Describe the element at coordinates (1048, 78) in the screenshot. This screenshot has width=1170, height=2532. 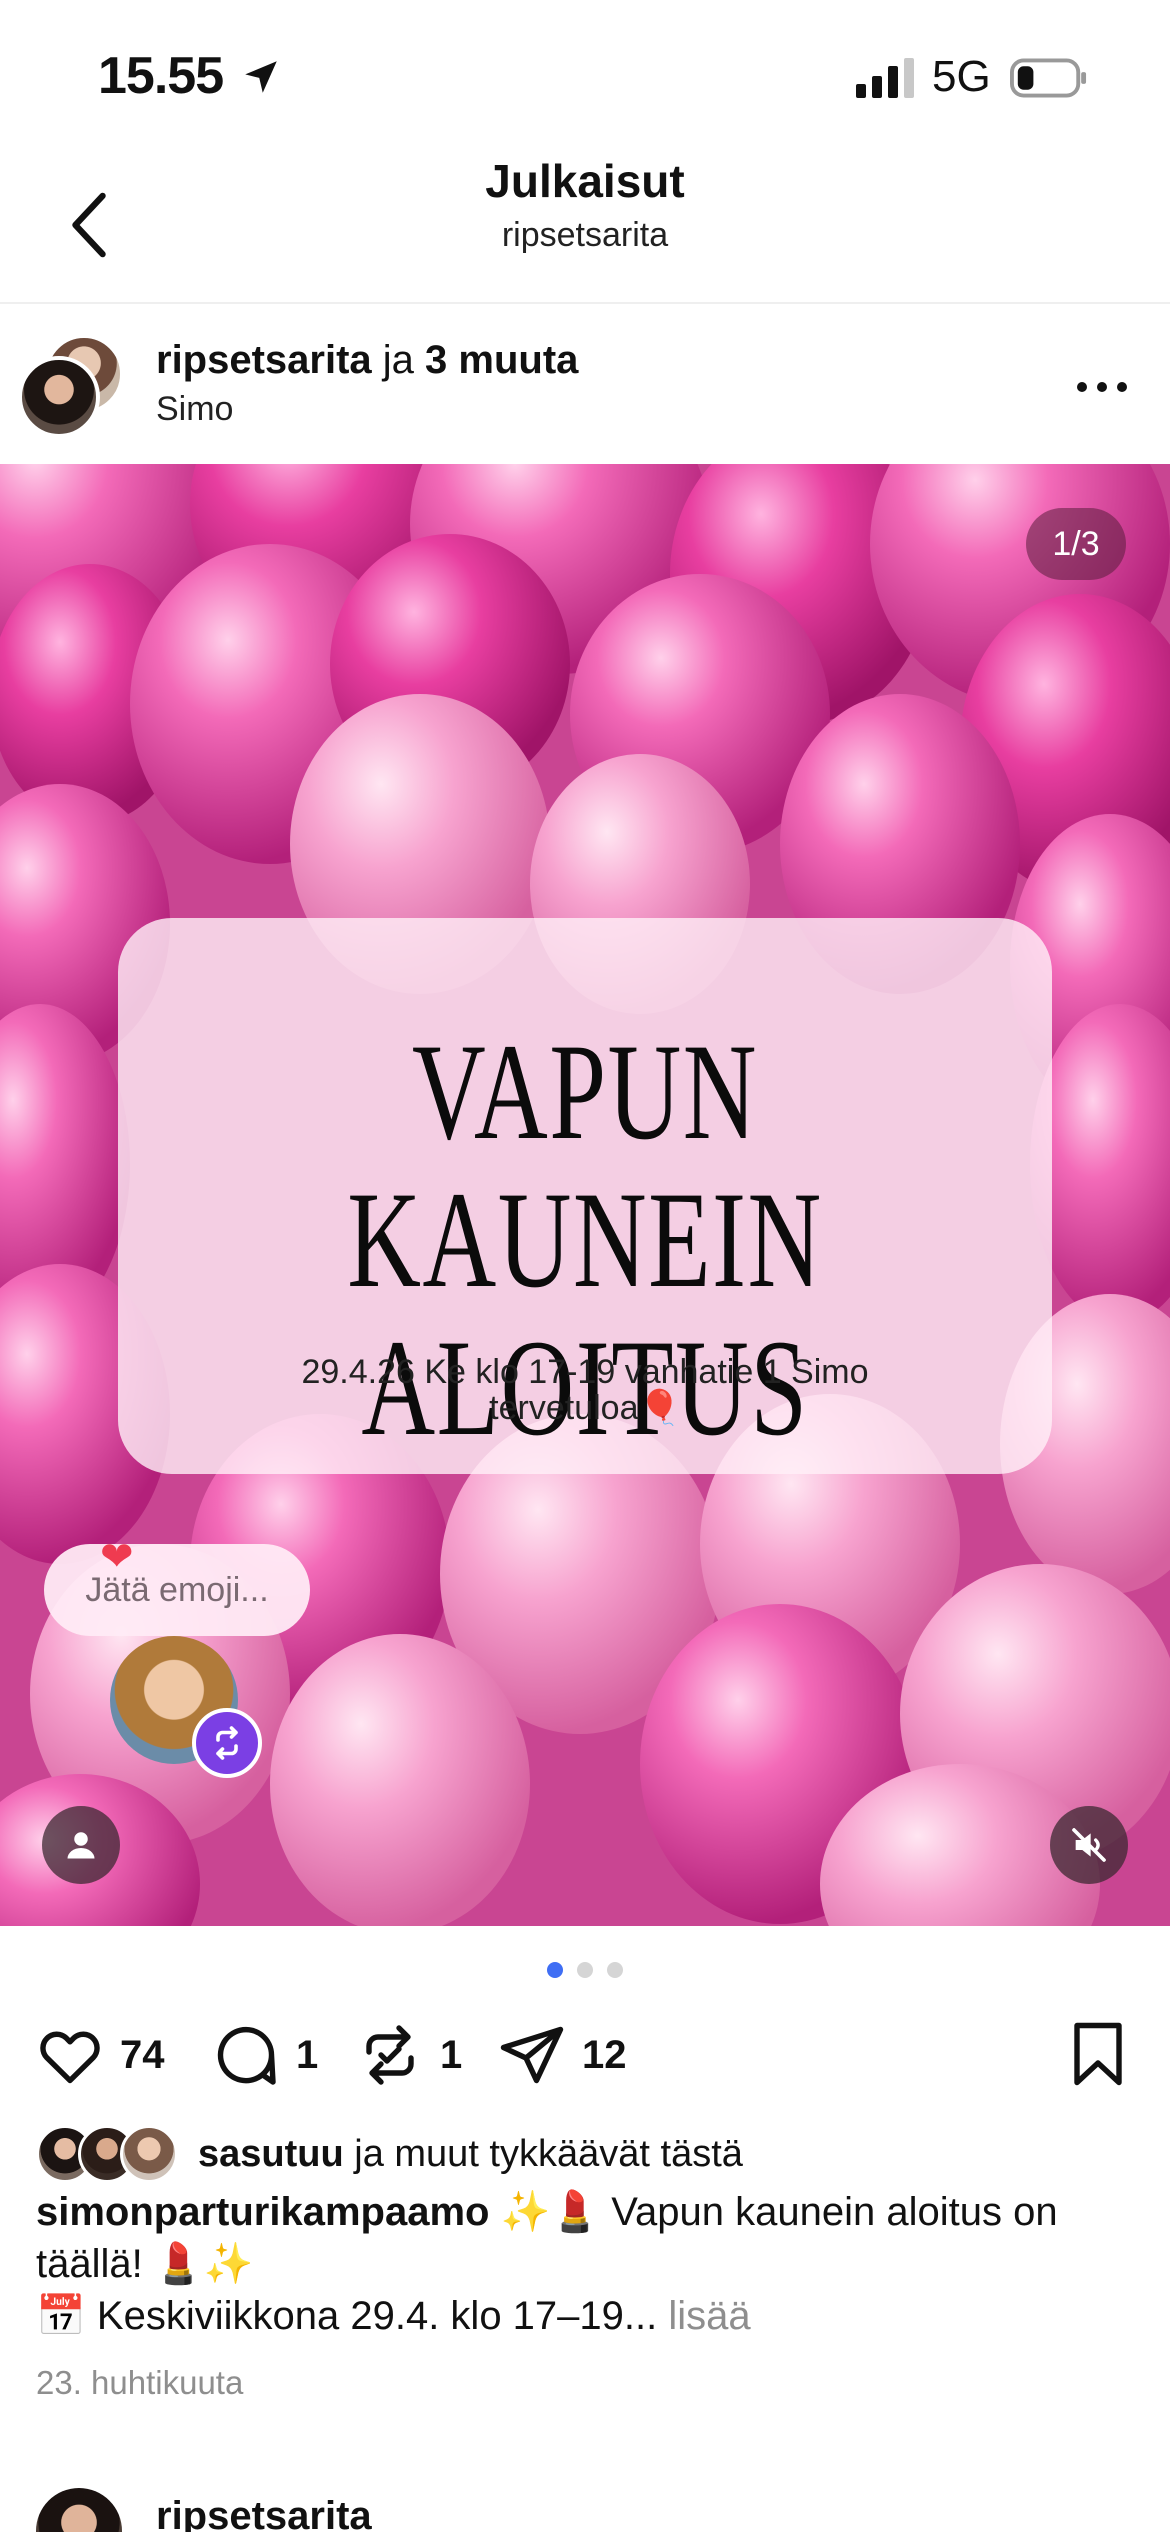
I see `battery-icon` at that location.